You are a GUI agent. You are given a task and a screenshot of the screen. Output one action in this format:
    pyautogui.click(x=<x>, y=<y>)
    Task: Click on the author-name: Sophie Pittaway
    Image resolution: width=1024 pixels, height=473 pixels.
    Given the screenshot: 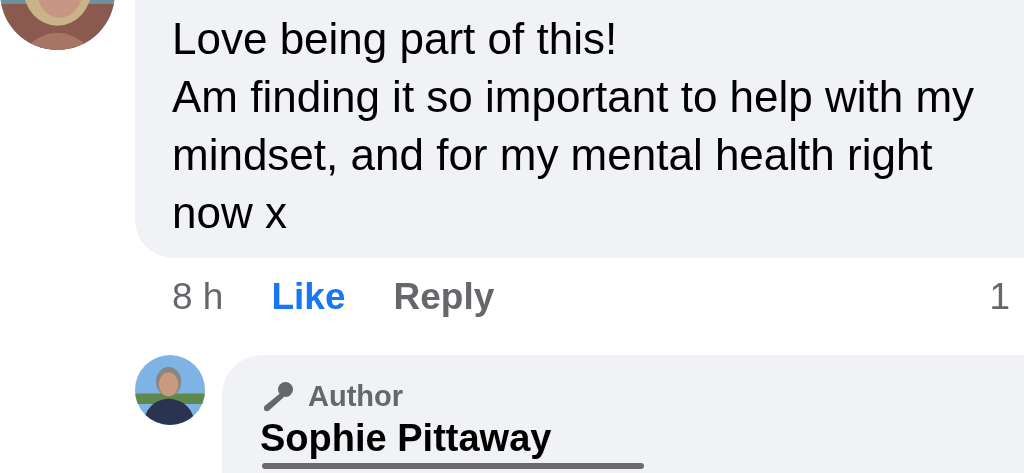 What is the action you would take?
    pyautogui.click(x=406, y=437)
    